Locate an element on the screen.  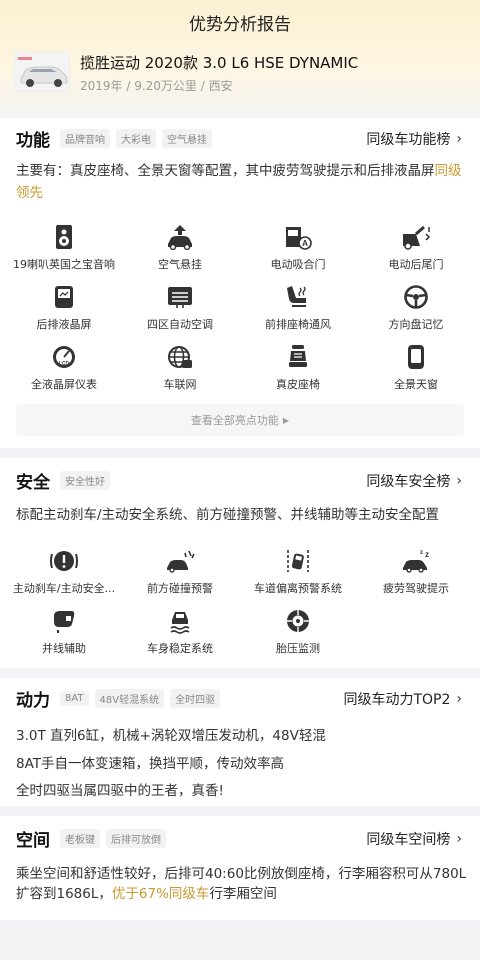
safety-label: 并线辅助 is located at coordinates (64, 648).